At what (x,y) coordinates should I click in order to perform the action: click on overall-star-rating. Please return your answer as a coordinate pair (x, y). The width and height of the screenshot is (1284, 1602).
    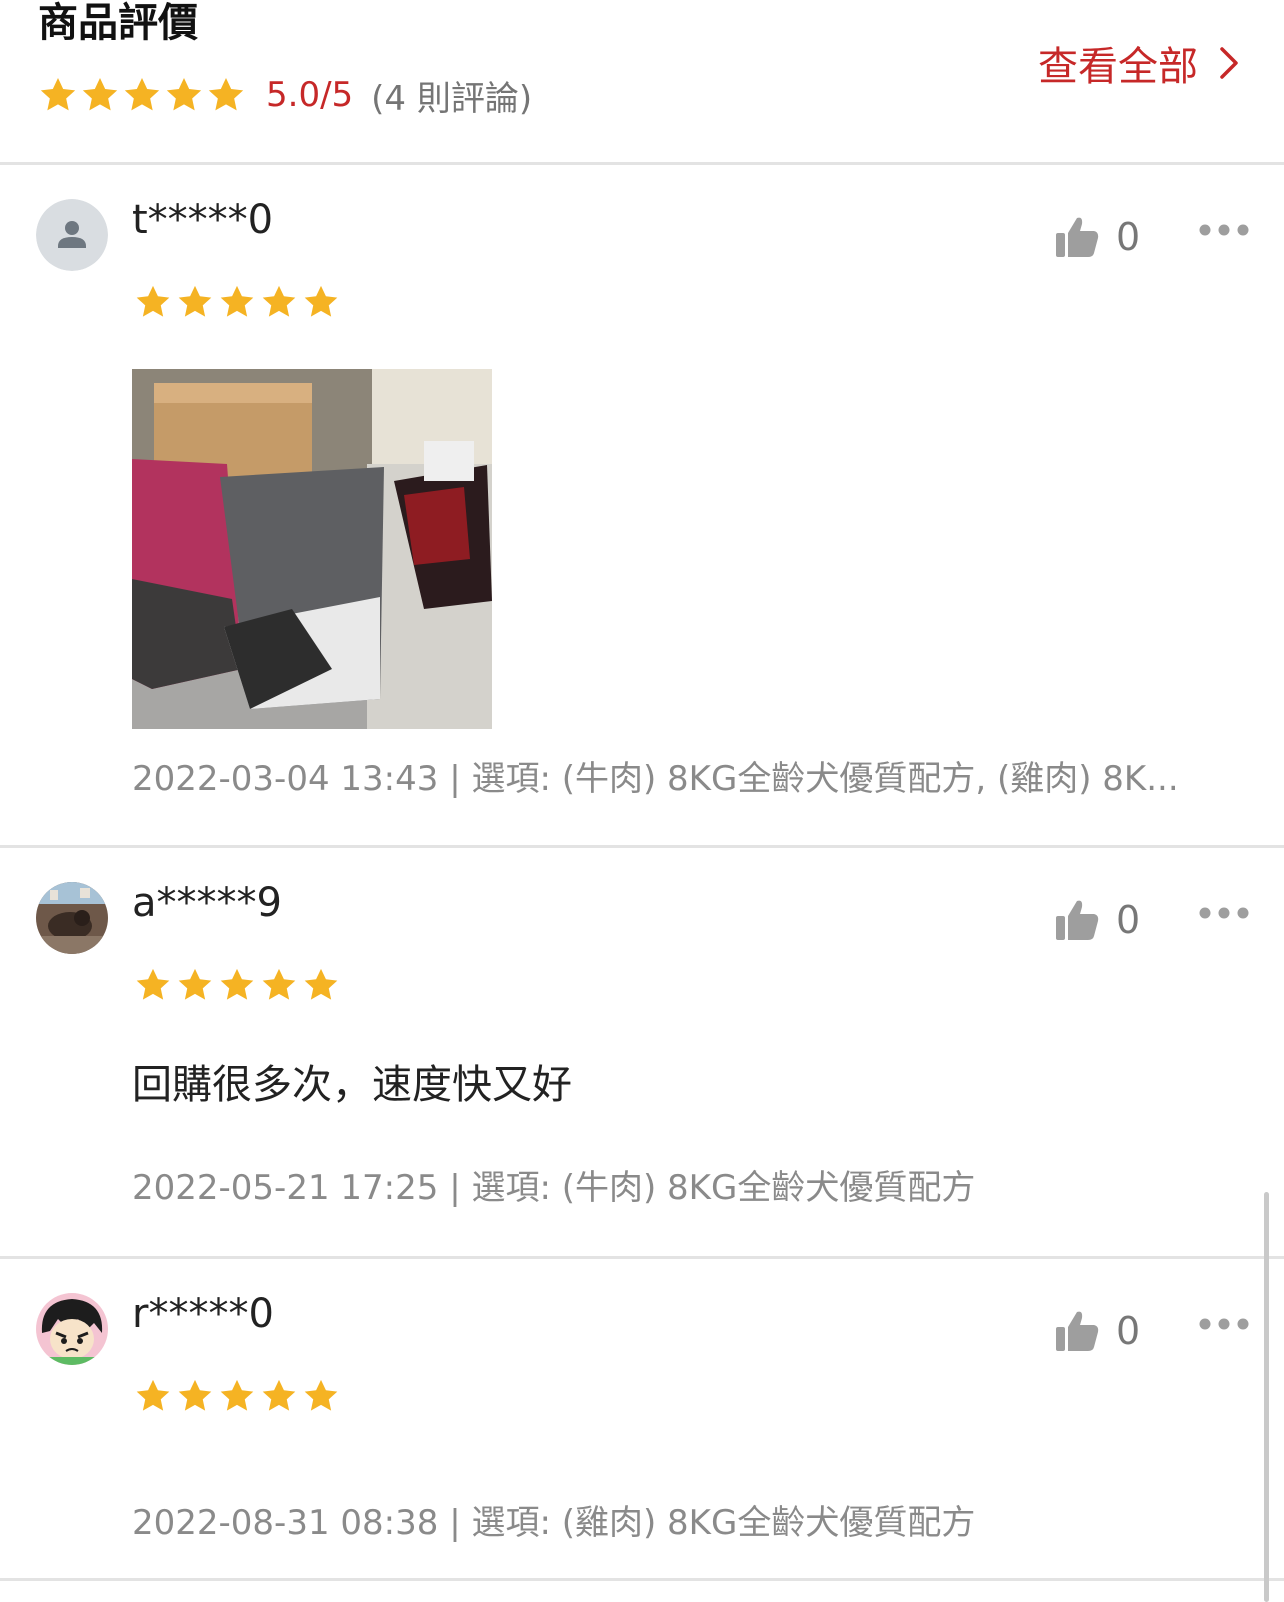
    Looking at the image, I should click on (142, 95).